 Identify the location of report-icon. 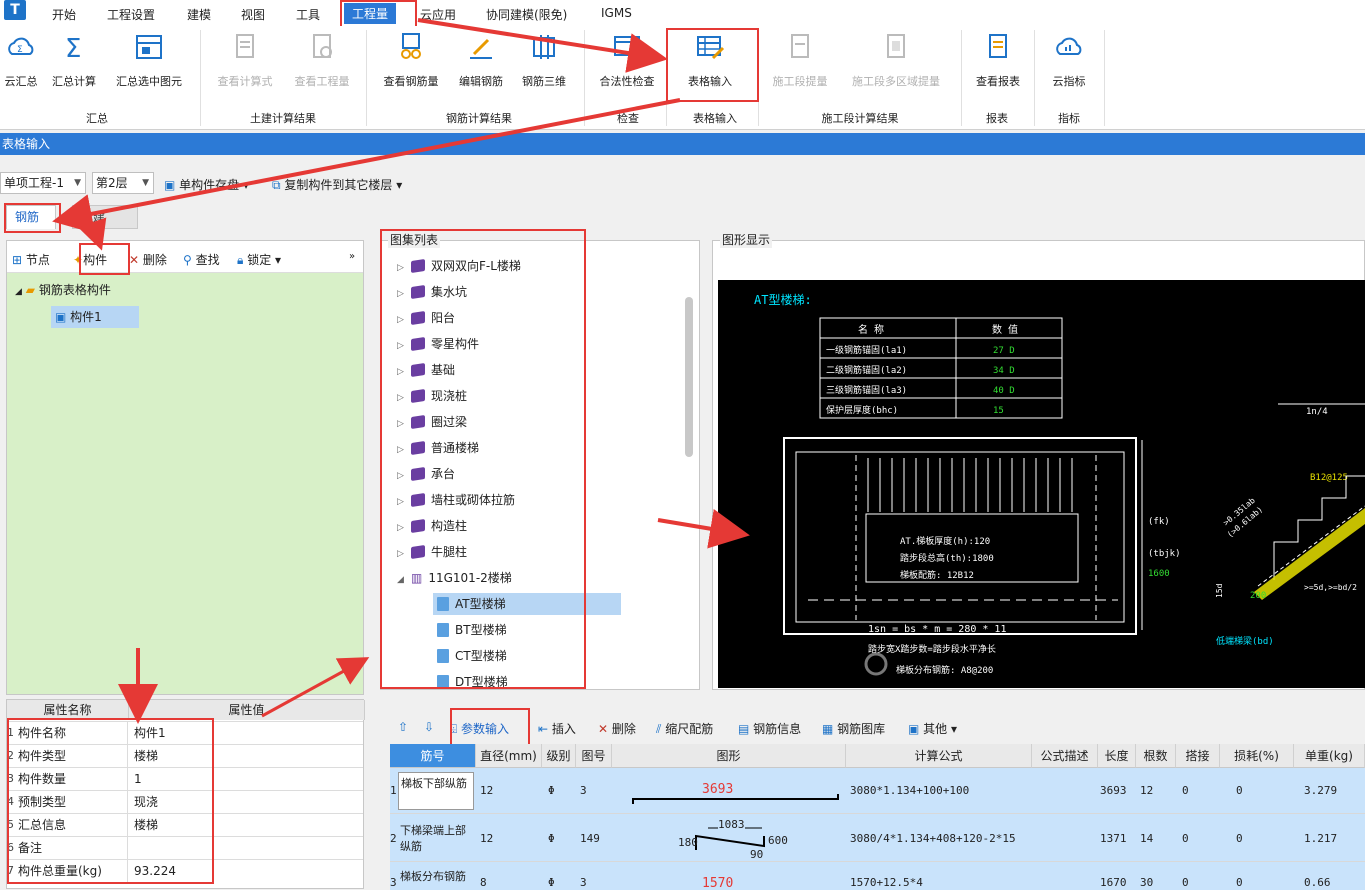
(998, 46).